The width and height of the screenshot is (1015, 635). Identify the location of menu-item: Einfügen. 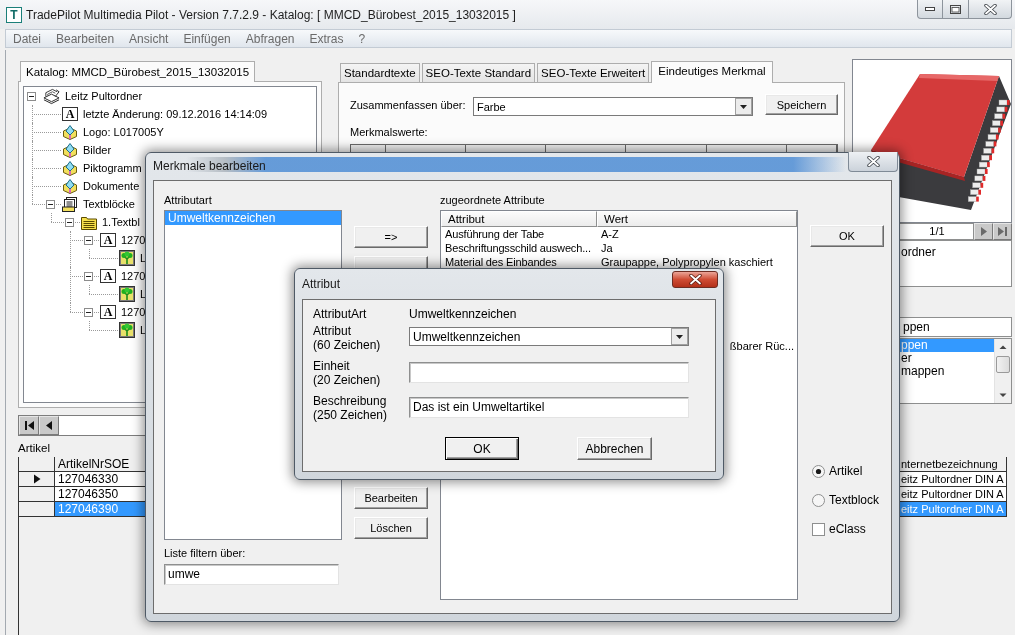
(207, 38).